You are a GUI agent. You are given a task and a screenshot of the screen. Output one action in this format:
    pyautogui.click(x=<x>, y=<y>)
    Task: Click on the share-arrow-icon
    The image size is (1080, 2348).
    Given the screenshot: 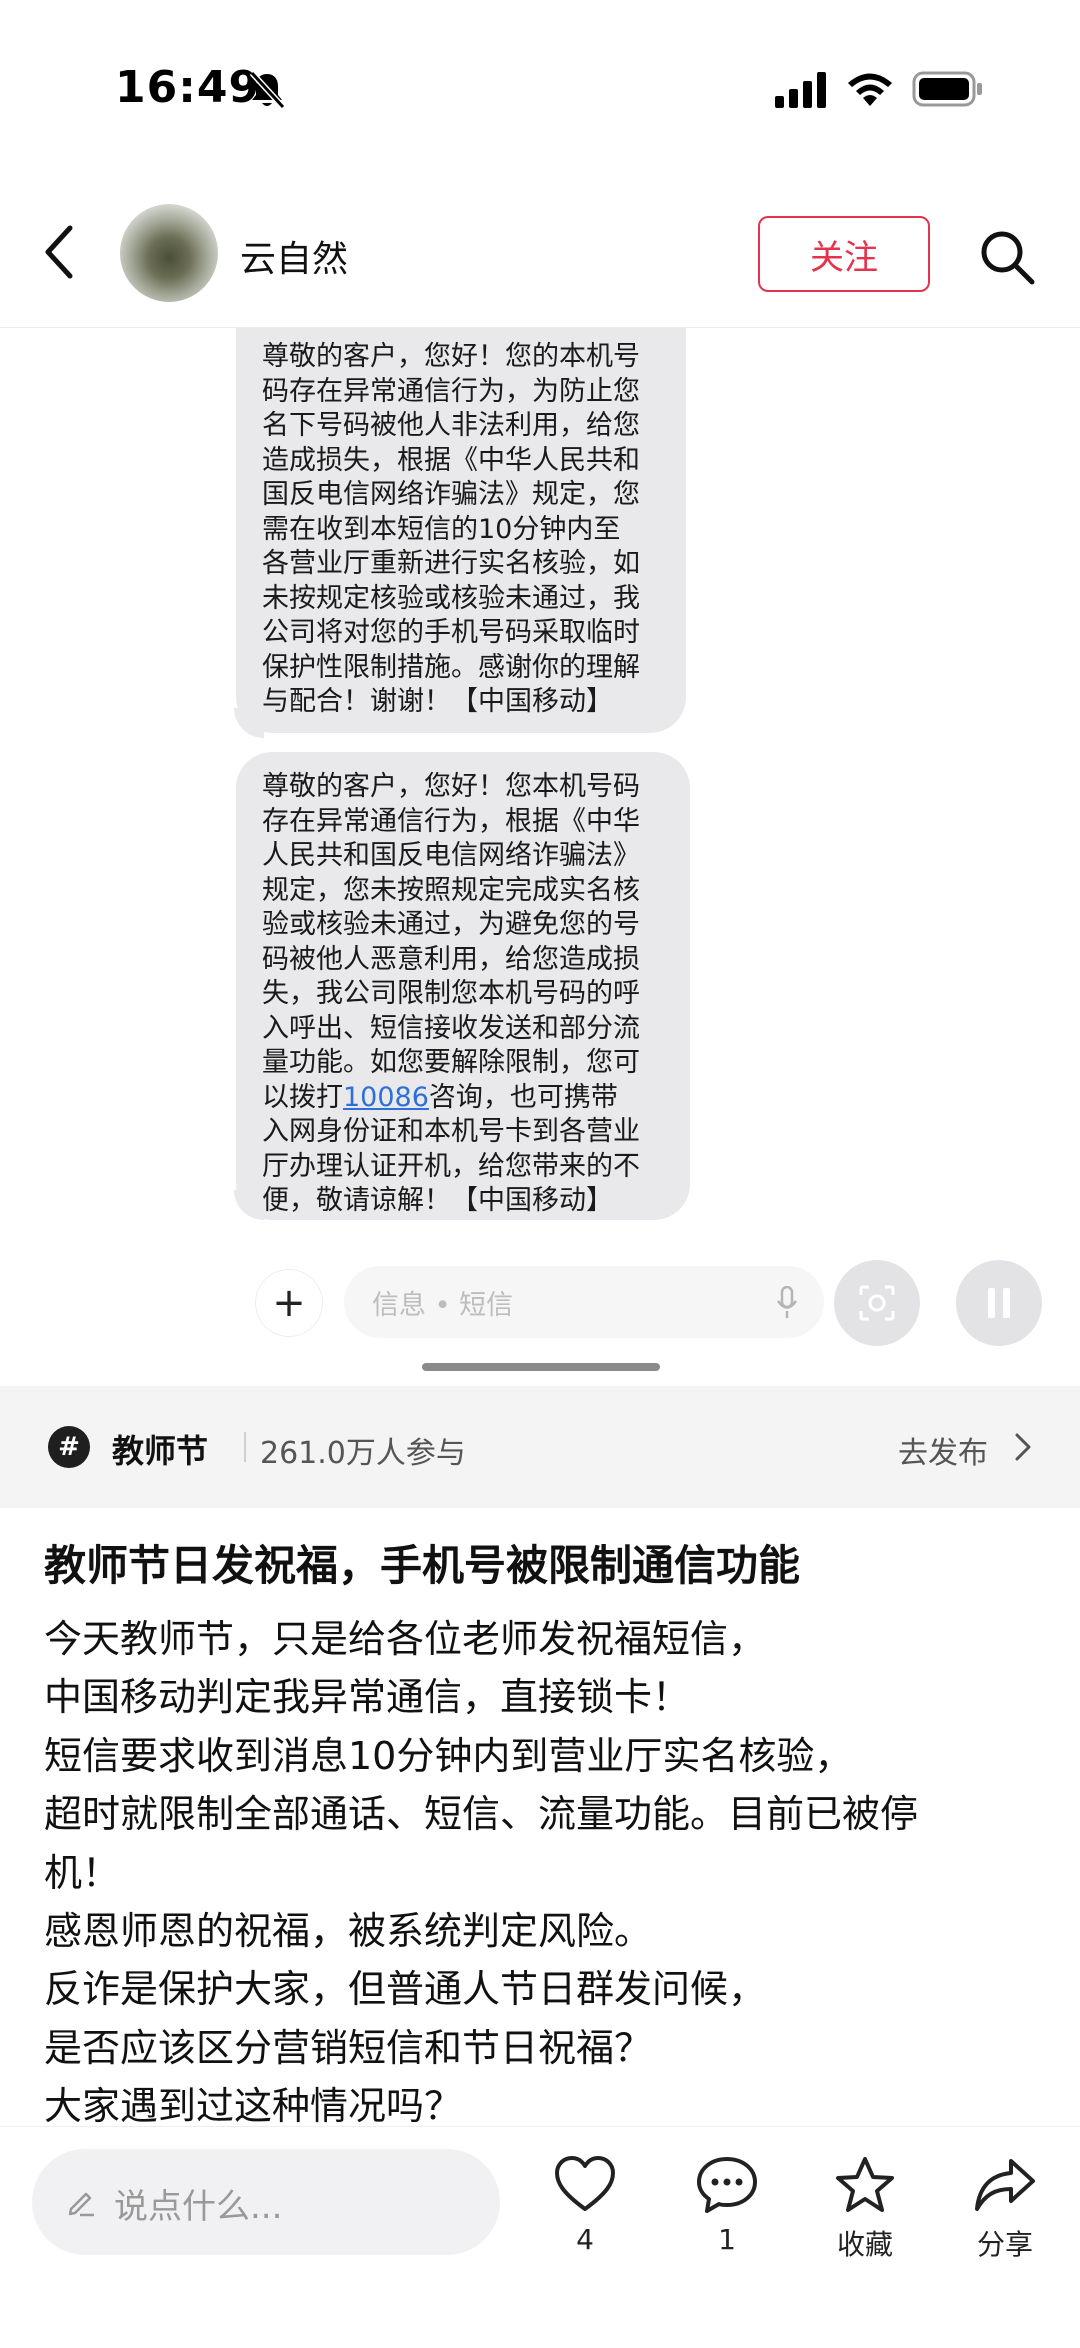 What is the action you would take?
    pyautogui.click(x=1005, y=2185)
    